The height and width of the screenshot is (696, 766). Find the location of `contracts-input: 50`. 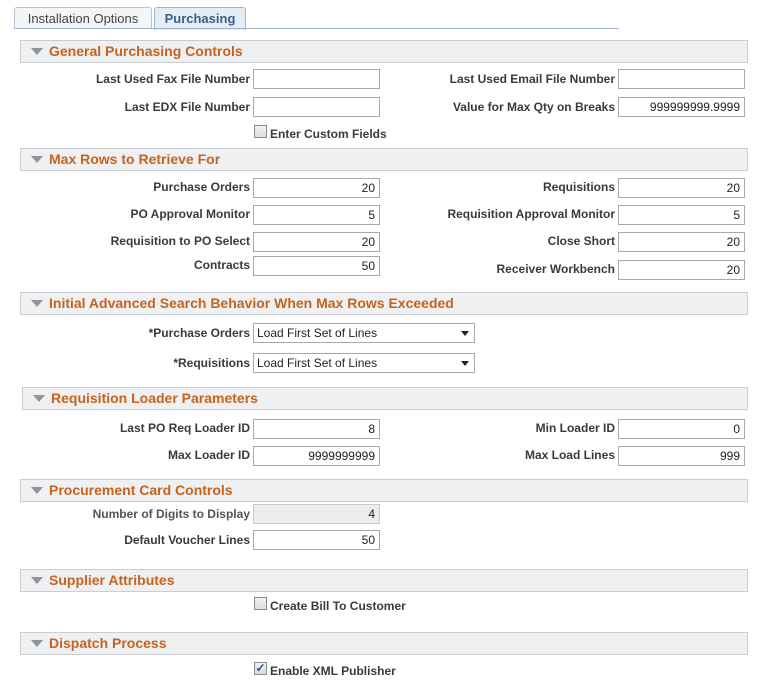

contracts-input: 50 is located at coordinates (316, 266).